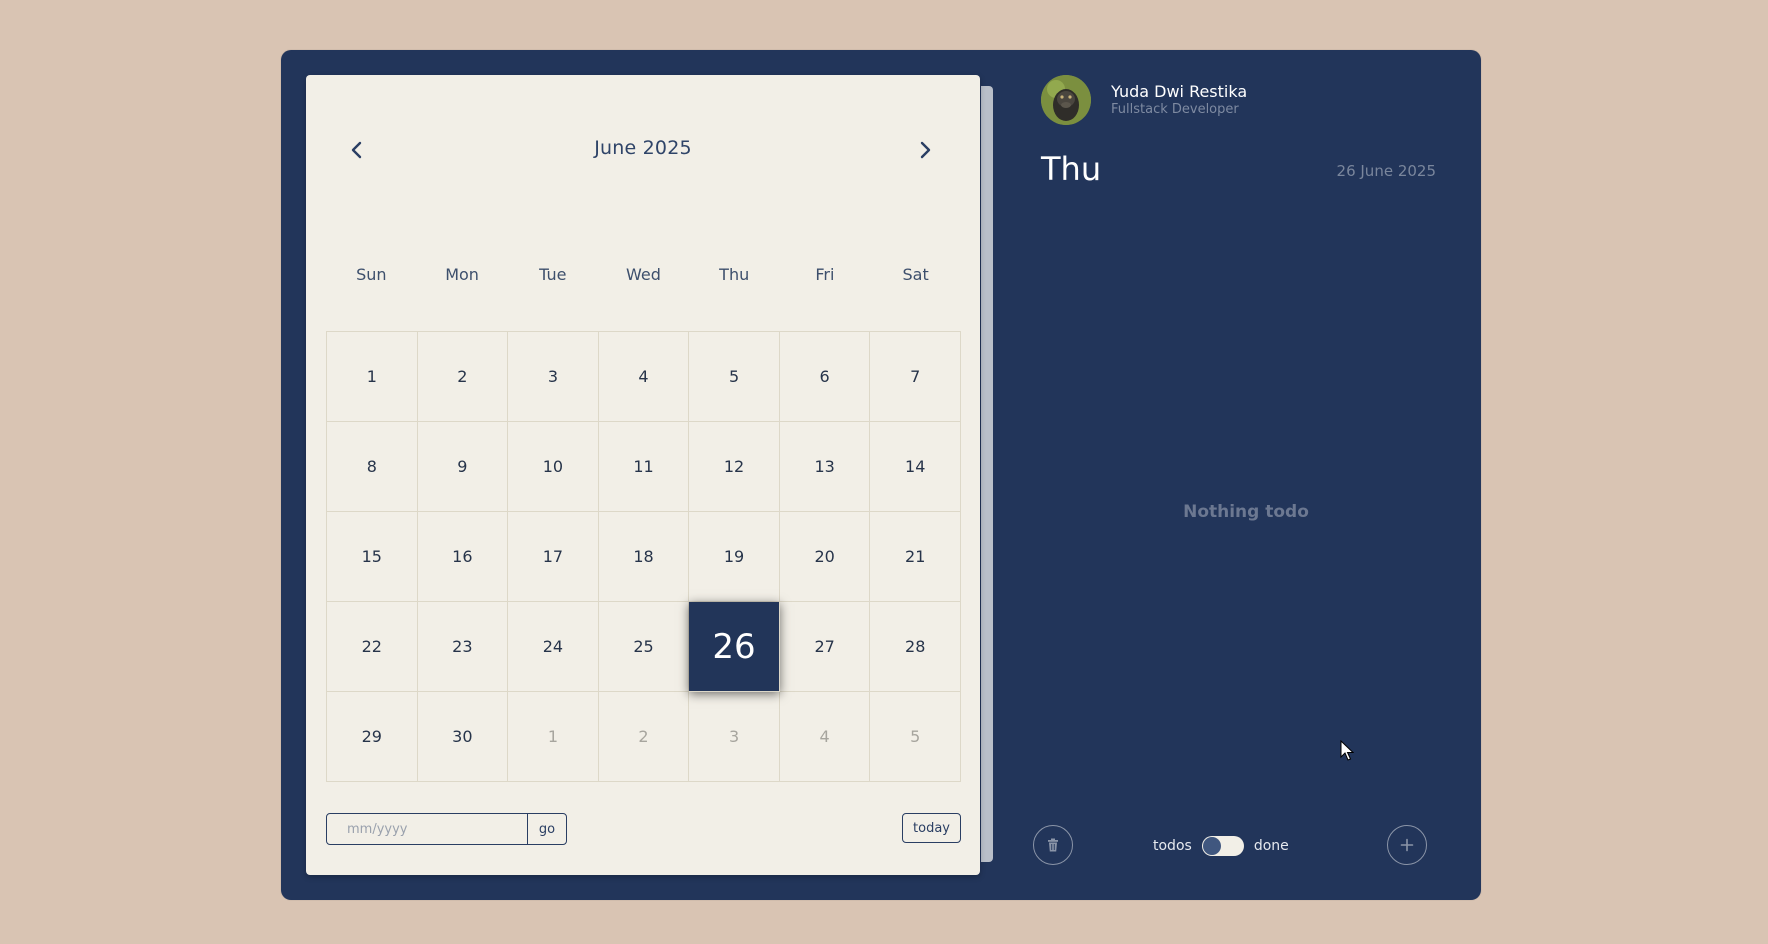 The height and width of the screenshot is (944, 1768). Describe the element at coordinates (1175, 109) in the screenshot. I see `user-role: Fullstack Developer` at that location.